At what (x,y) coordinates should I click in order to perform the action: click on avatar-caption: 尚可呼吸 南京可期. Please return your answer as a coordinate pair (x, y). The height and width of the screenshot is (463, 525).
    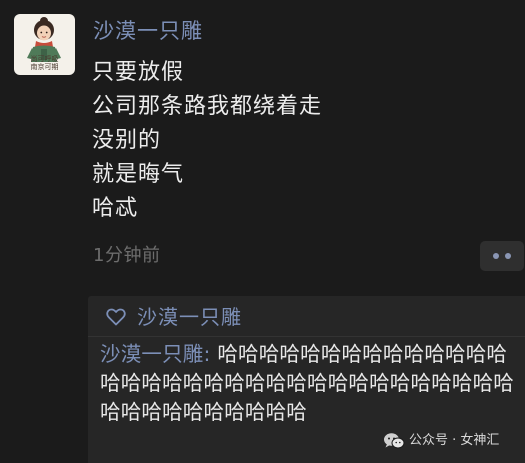
    Looking at the image, I should click on (44, 63).